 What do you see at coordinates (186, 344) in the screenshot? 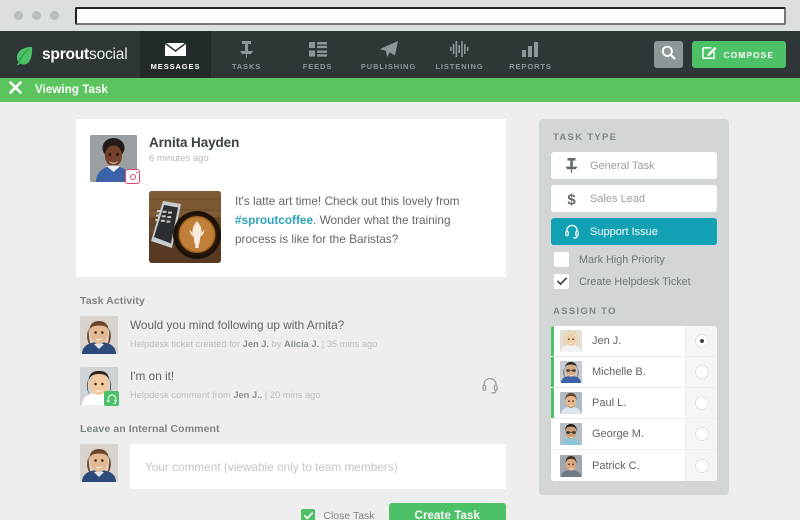
I see `activity-meta-pre: Helpdesk ticket created for` at bounding box center [186, 344].